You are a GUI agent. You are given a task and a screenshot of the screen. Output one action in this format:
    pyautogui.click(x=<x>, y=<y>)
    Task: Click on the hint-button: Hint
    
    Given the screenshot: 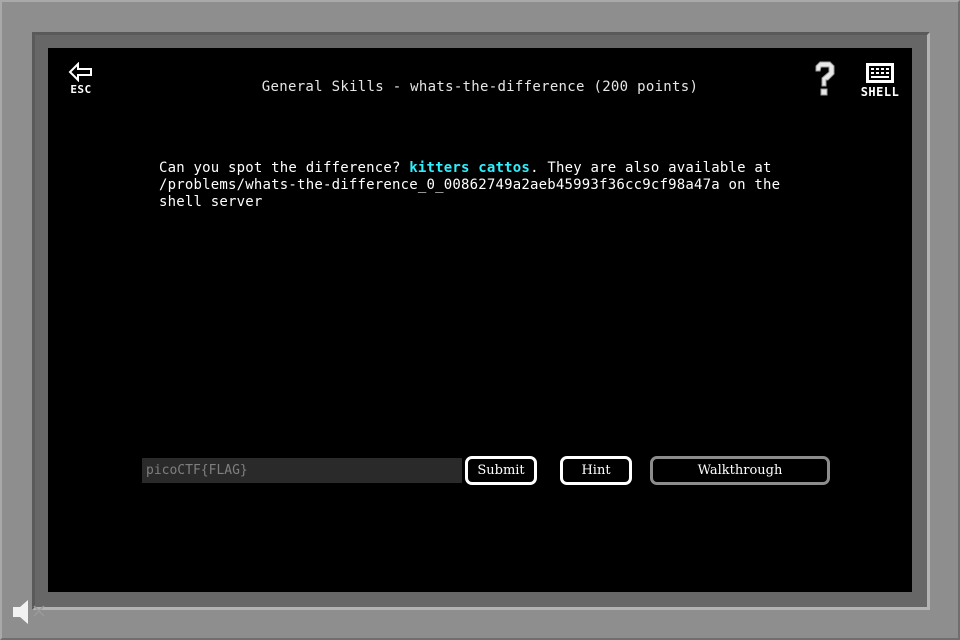 What is the action you would take?
    pyautogui.click(x=596, y=470)
    